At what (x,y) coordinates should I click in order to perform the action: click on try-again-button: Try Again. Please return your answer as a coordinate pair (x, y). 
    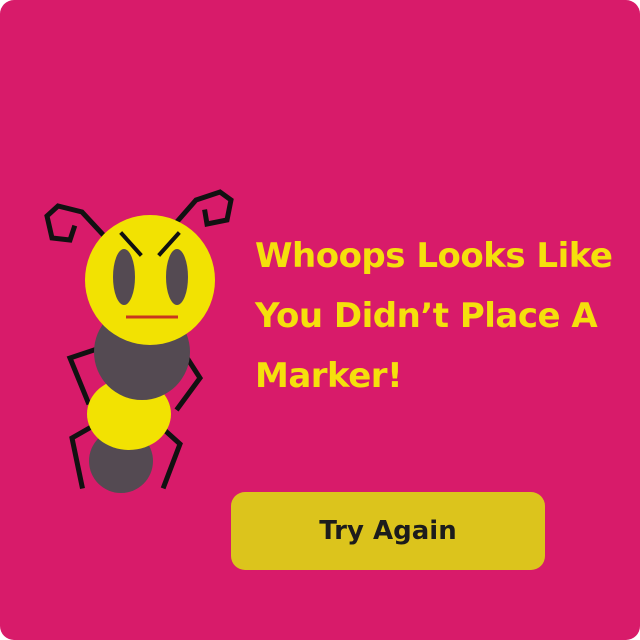
    Looking at the image, I should click on (388, 531).